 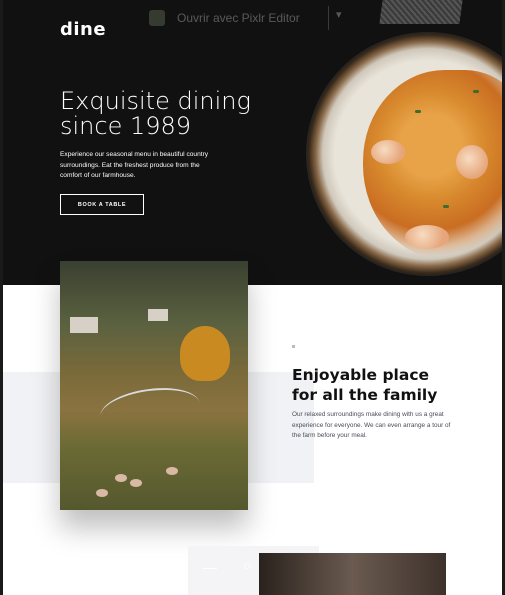 I want to click on family-section-title: Enjoyable place for all the family, so click(x=365, y=385).